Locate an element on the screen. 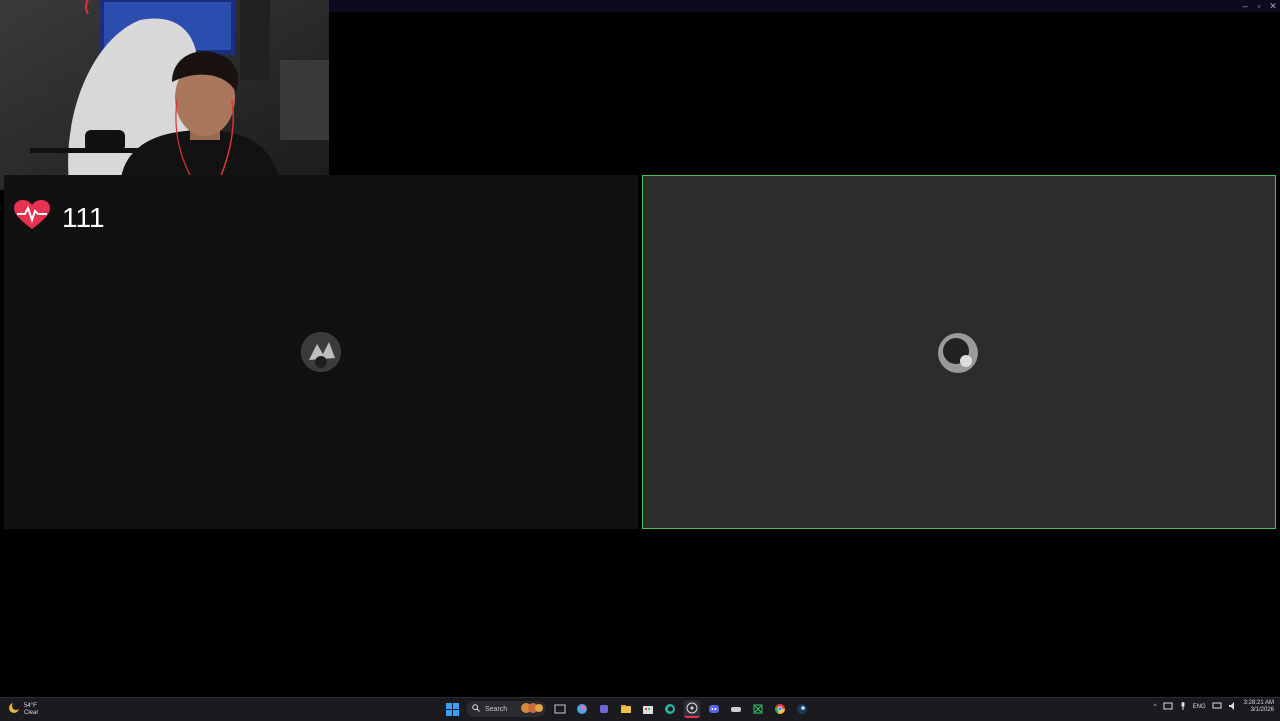  heart-rate-overlay: 111 is located at coordinates (59, 217).